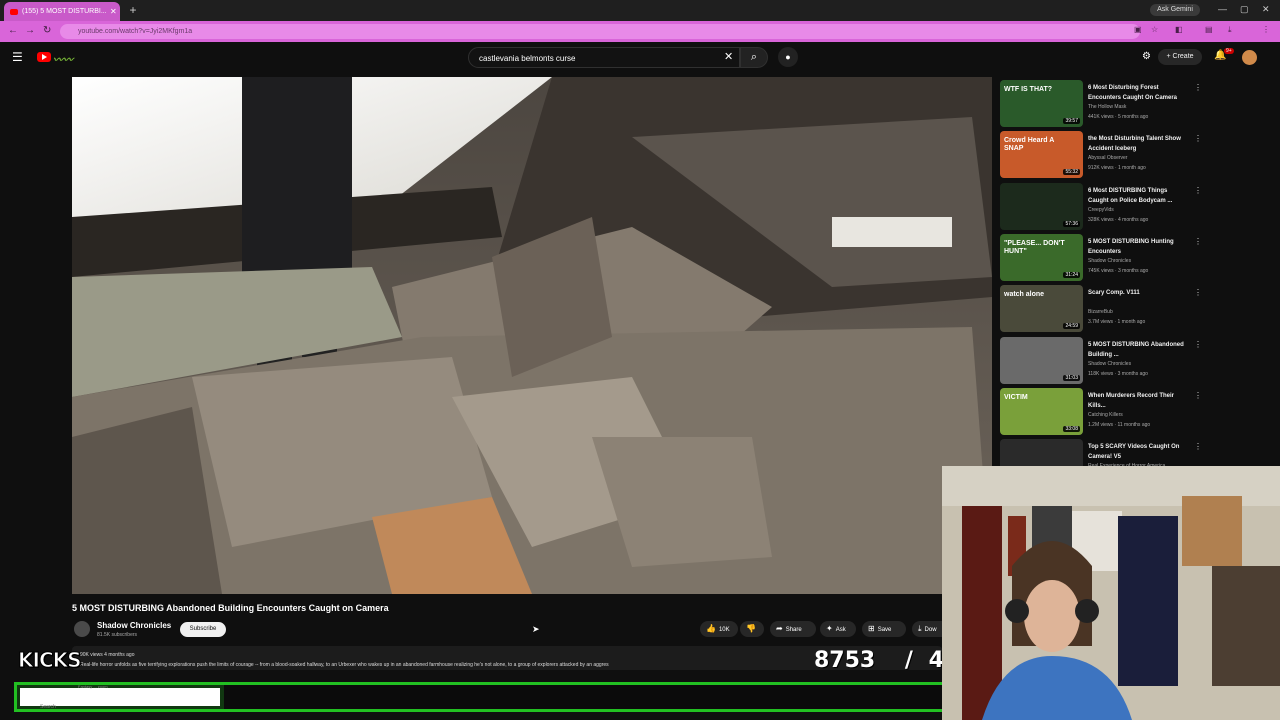 The image size is (1280, 720). I want to click on thumbnail-text: WTF IS THAT?, so click(1028, 89).